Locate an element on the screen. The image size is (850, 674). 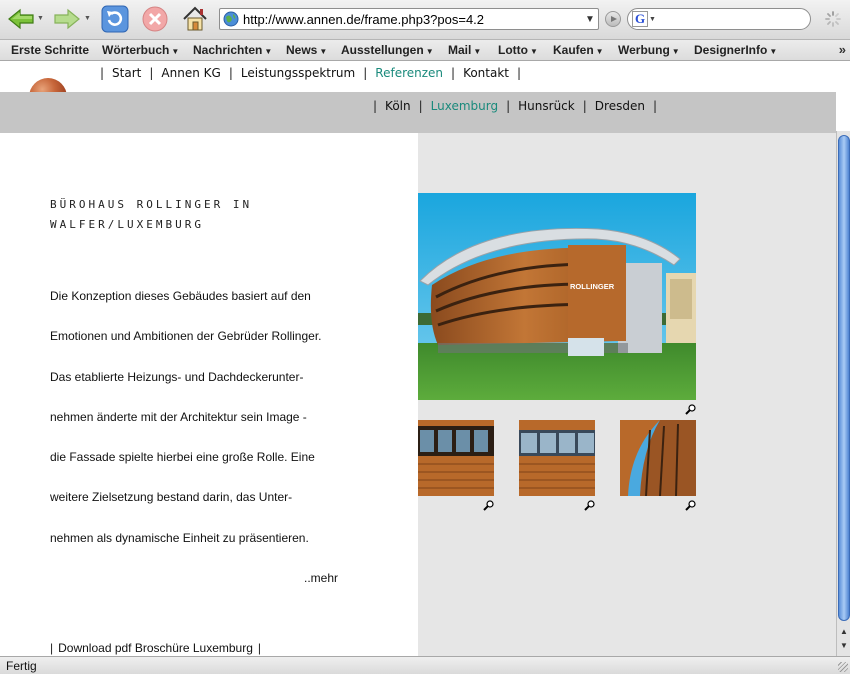
forward-arrow-icon is located at coordinates (67, 19).